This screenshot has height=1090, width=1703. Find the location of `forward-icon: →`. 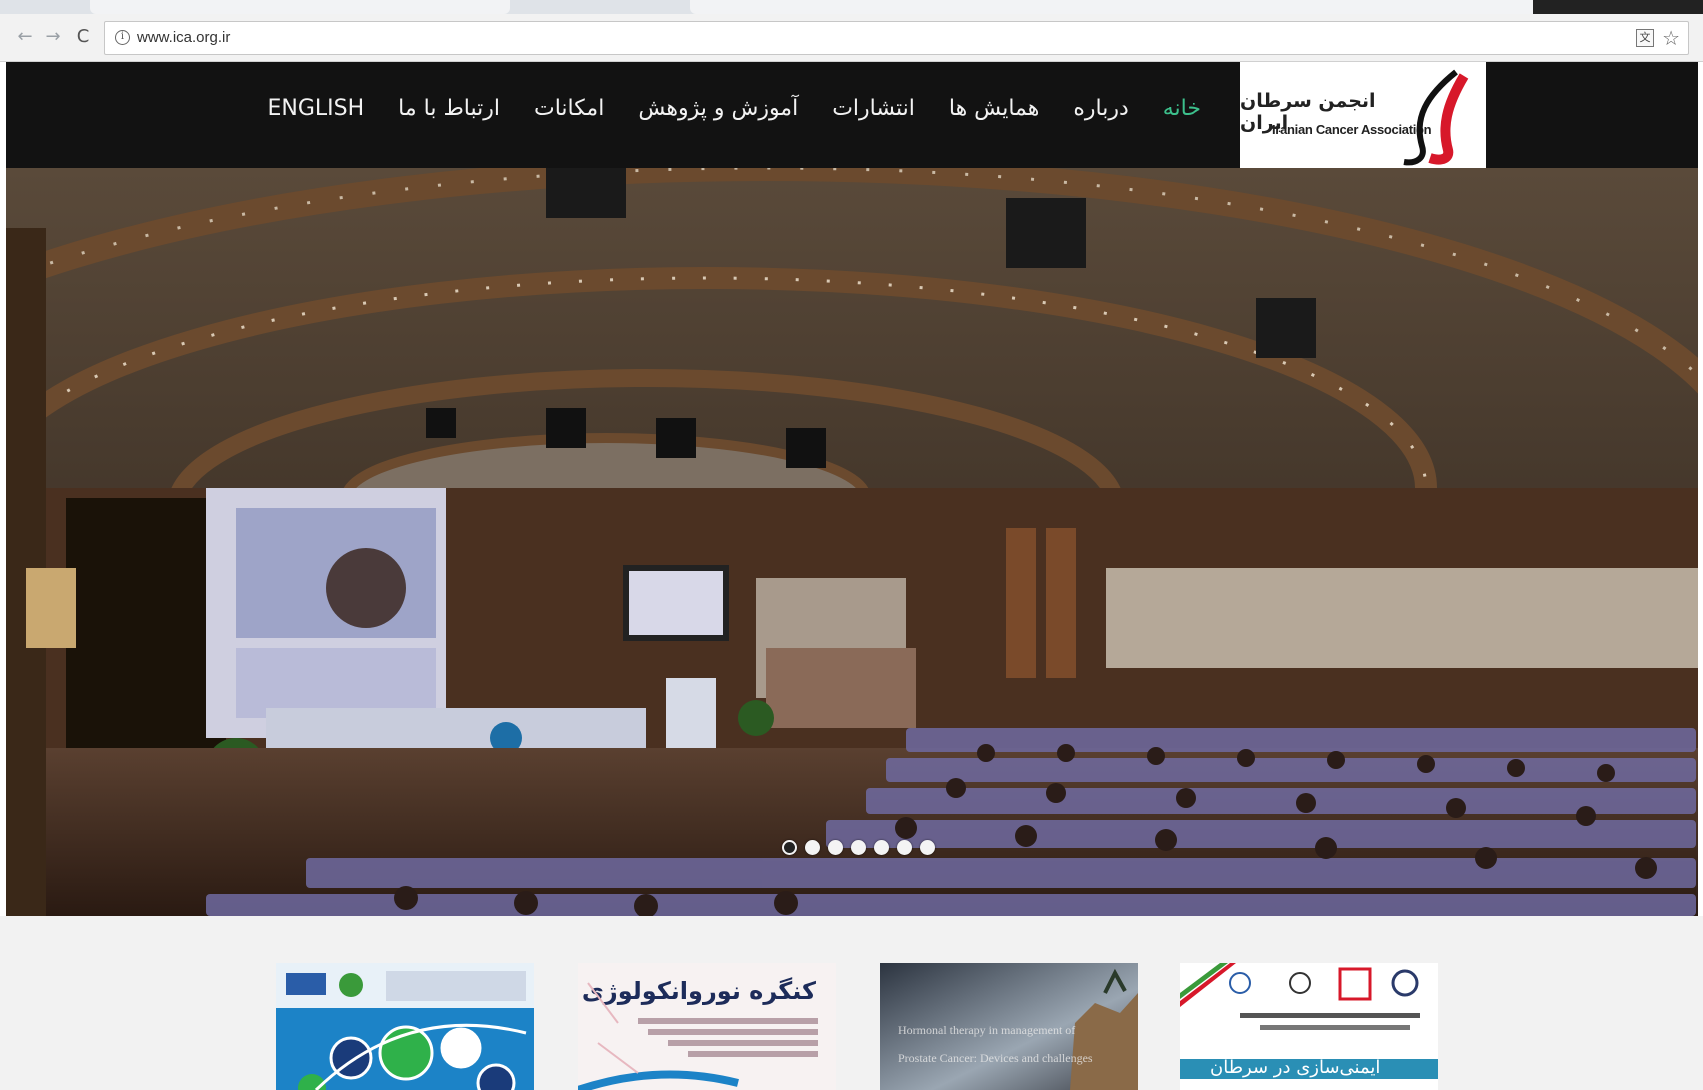

forward-icon: → is located at coordinates (53, 37).